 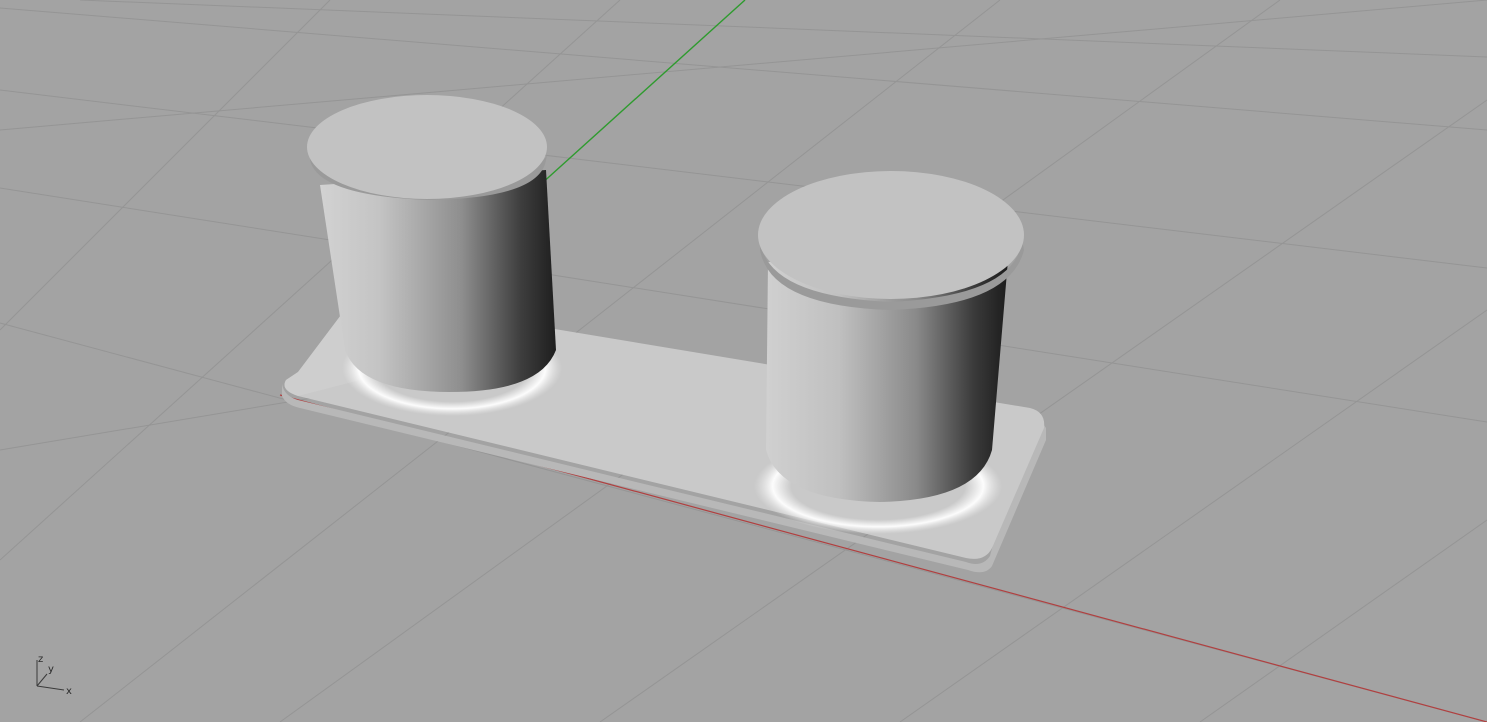 What do you see at coordinates (427, 147) in the screenshot?
I see `left-bollard-cap-top` at bounding box center [427, 147].